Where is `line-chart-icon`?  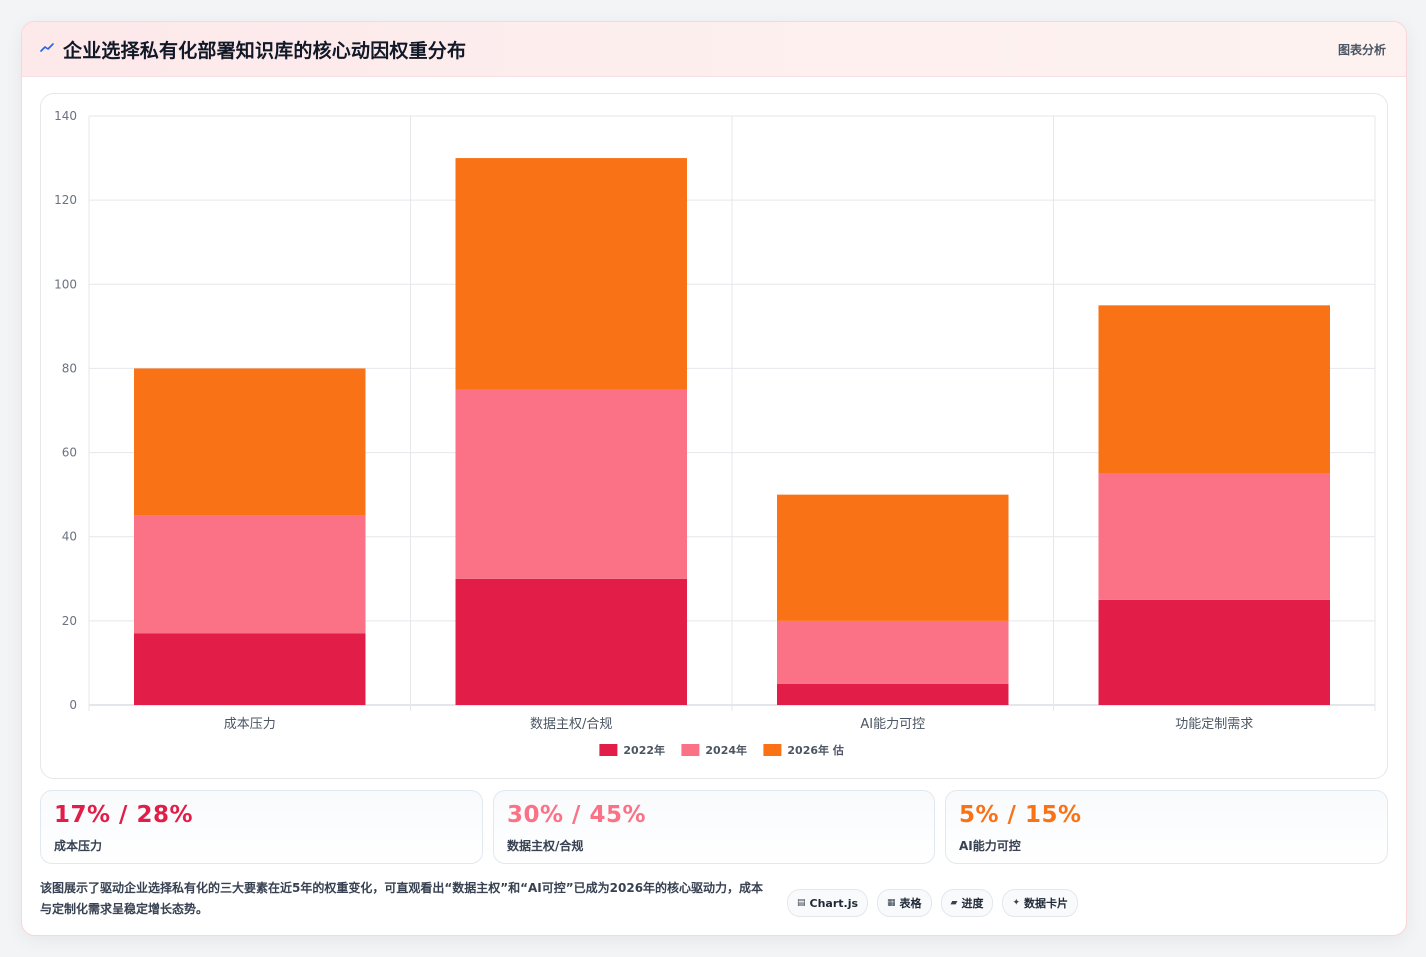 line-chart-icon is located at coordinates (47, 47).